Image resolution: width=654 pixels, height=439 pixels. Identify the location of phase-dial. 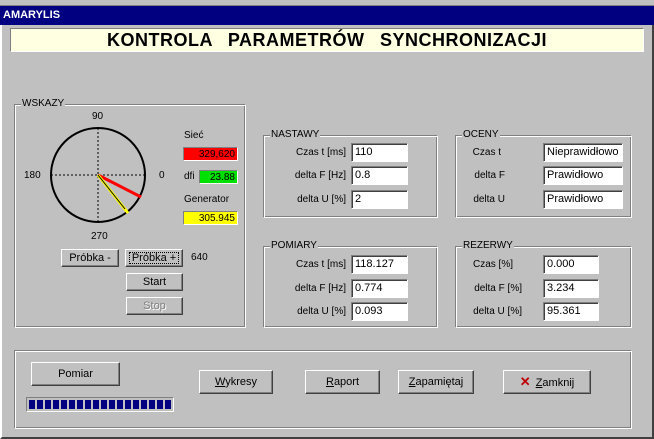
(98, 175).